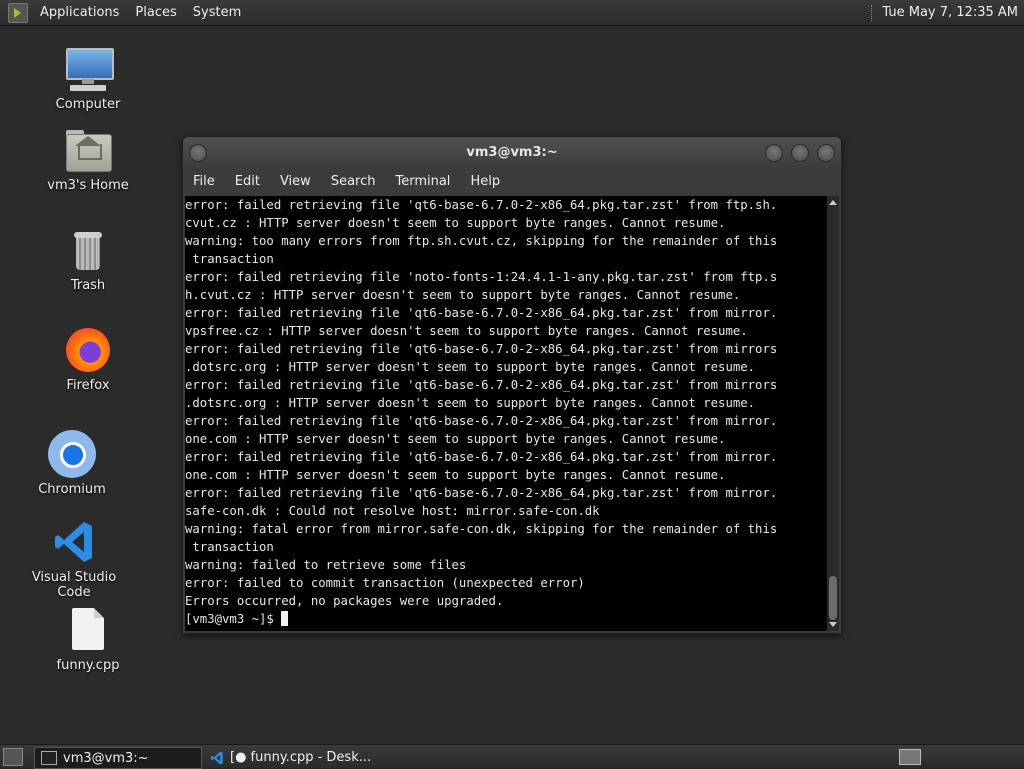  What do you see at coordinates (88, 185) in the screenshot?
I see `desktop-icon-label: vm3's Home` at bounding box center [88, 185].